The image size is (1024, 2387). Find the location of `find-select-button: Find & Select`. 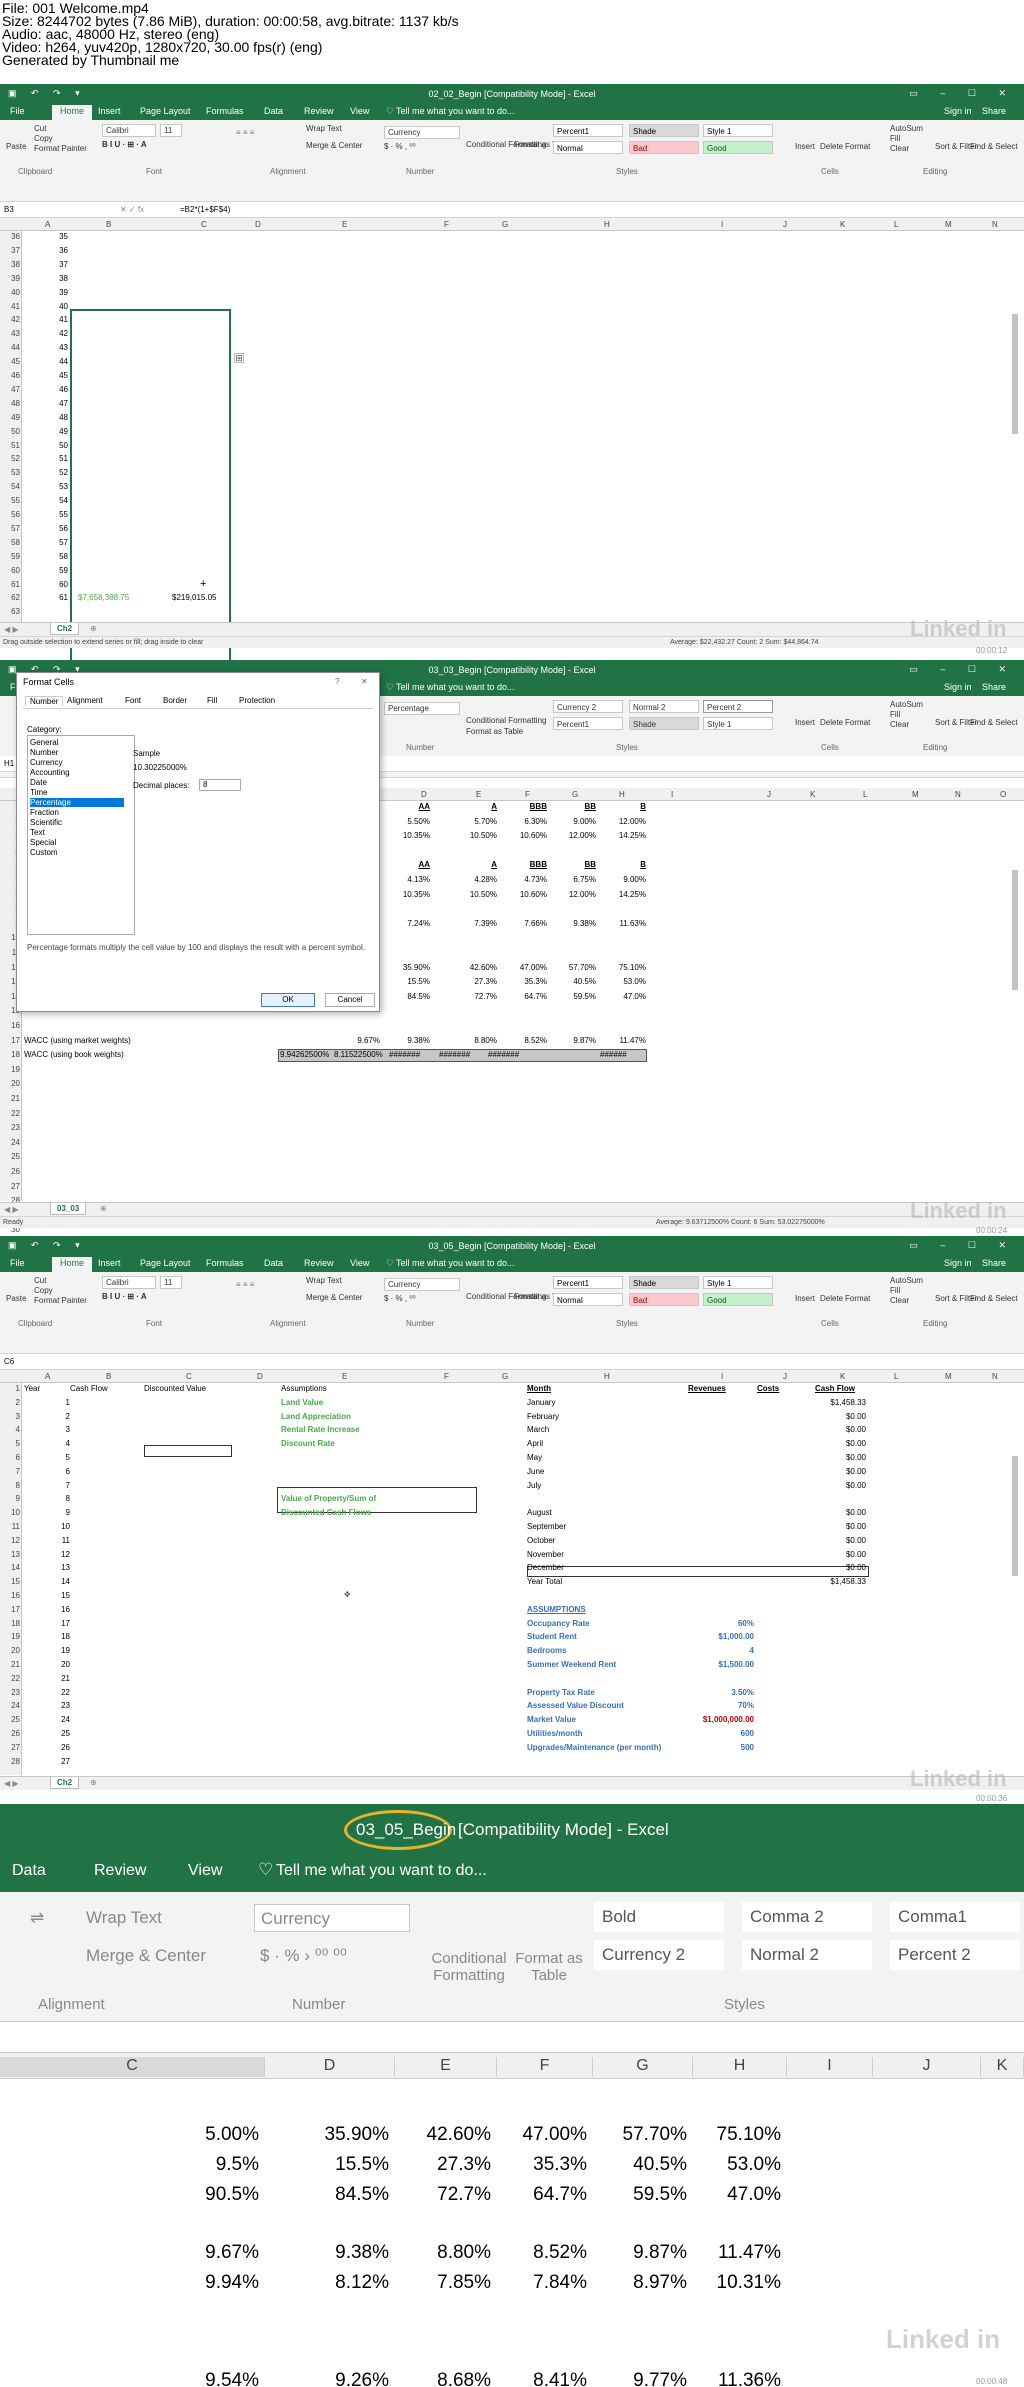

find-select-button: Find & Select is located at coordinates (994, 146).